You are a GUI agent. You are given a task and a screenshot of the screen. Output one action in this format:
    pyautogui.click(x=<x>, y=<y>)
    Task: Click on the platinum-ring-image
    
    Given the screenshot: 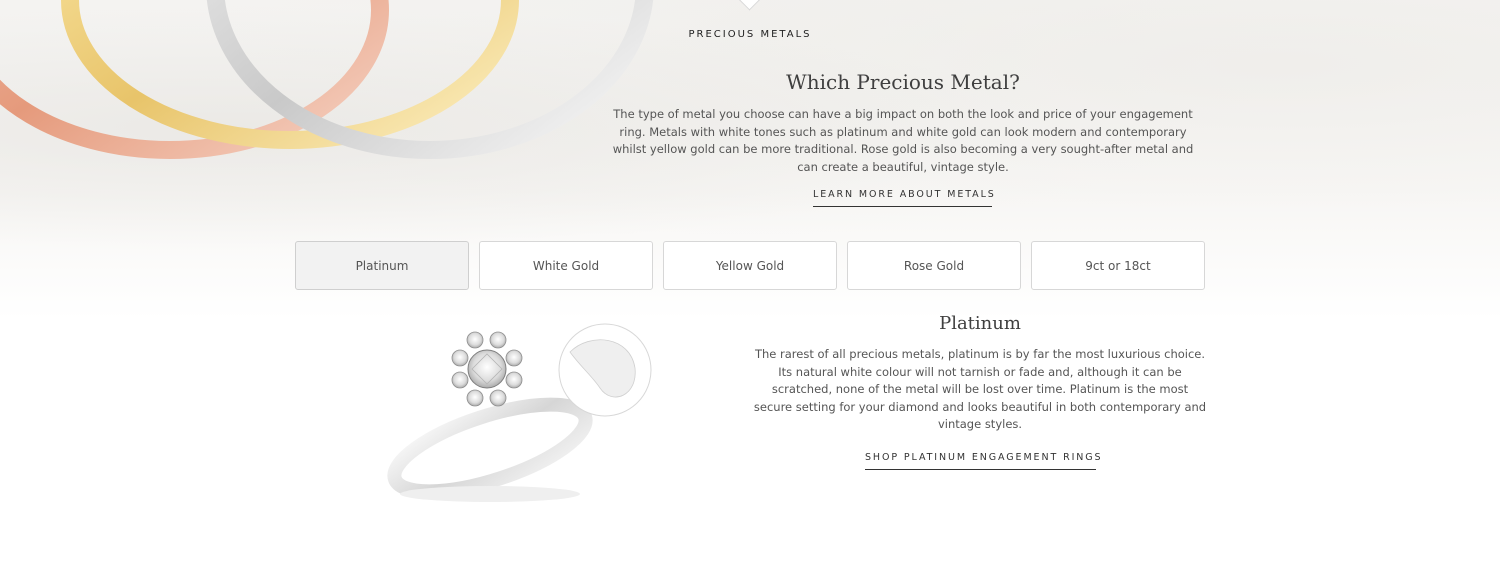 What is the action you would take?
    pyautogui.click(x=519, y=412)
    